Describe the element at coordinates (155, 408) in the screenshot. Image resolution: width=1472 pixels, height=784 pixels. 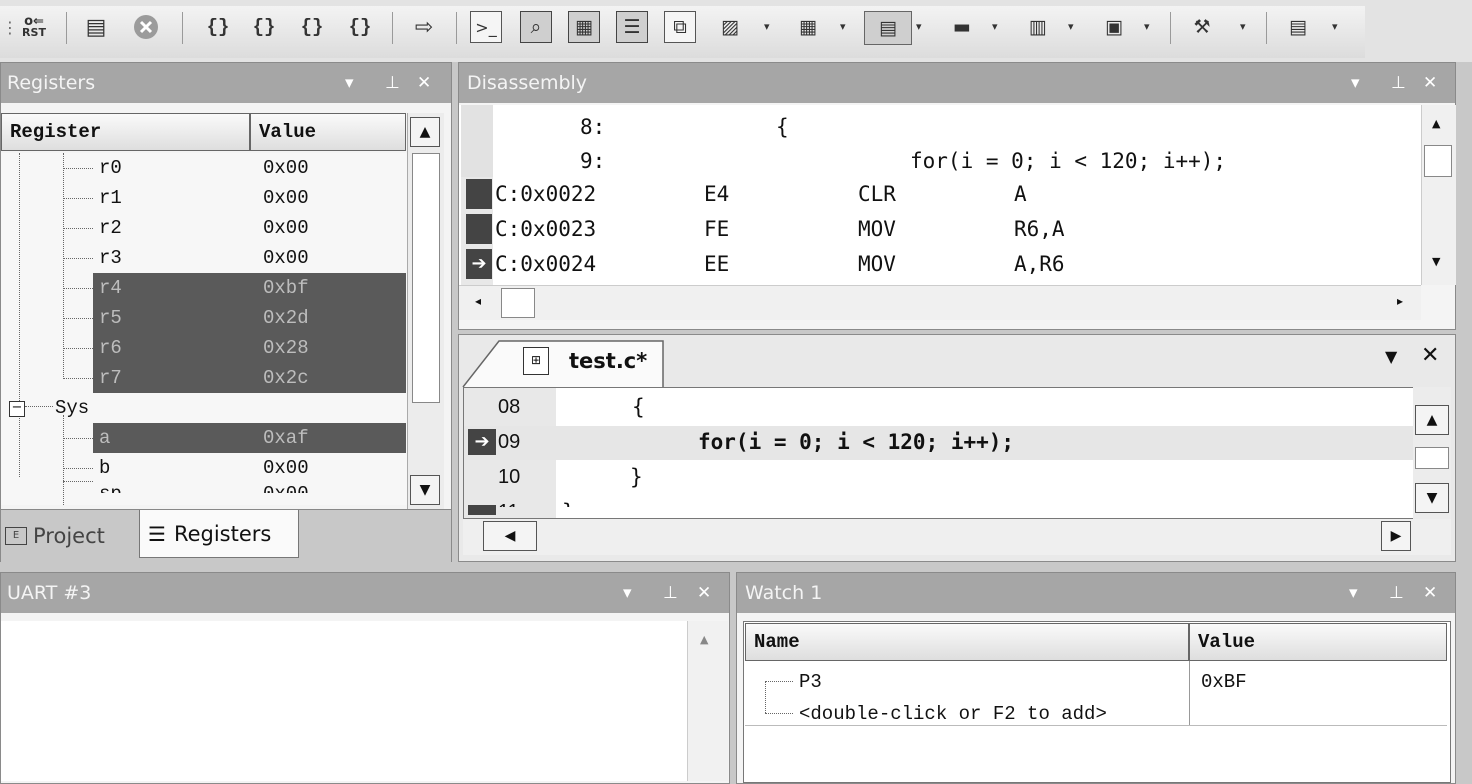
I see `sys-group-label: Sys` at that location.